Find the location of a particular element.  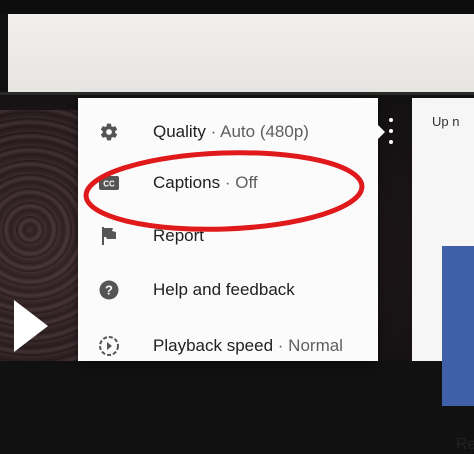

gear-icon is located at coordinates (109, 132).